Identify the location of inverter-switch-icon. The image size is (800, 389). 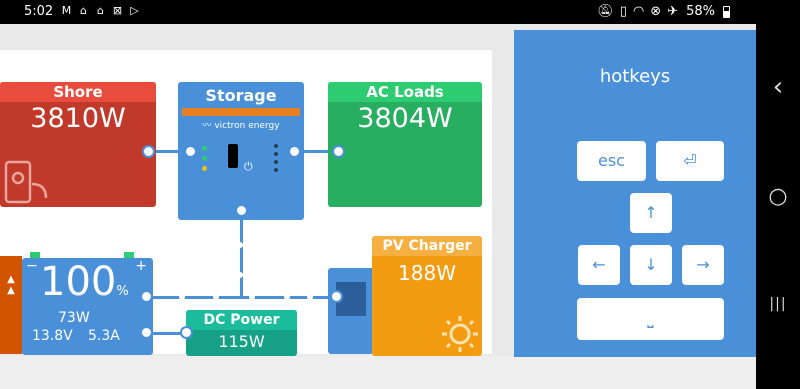
(233, 156).